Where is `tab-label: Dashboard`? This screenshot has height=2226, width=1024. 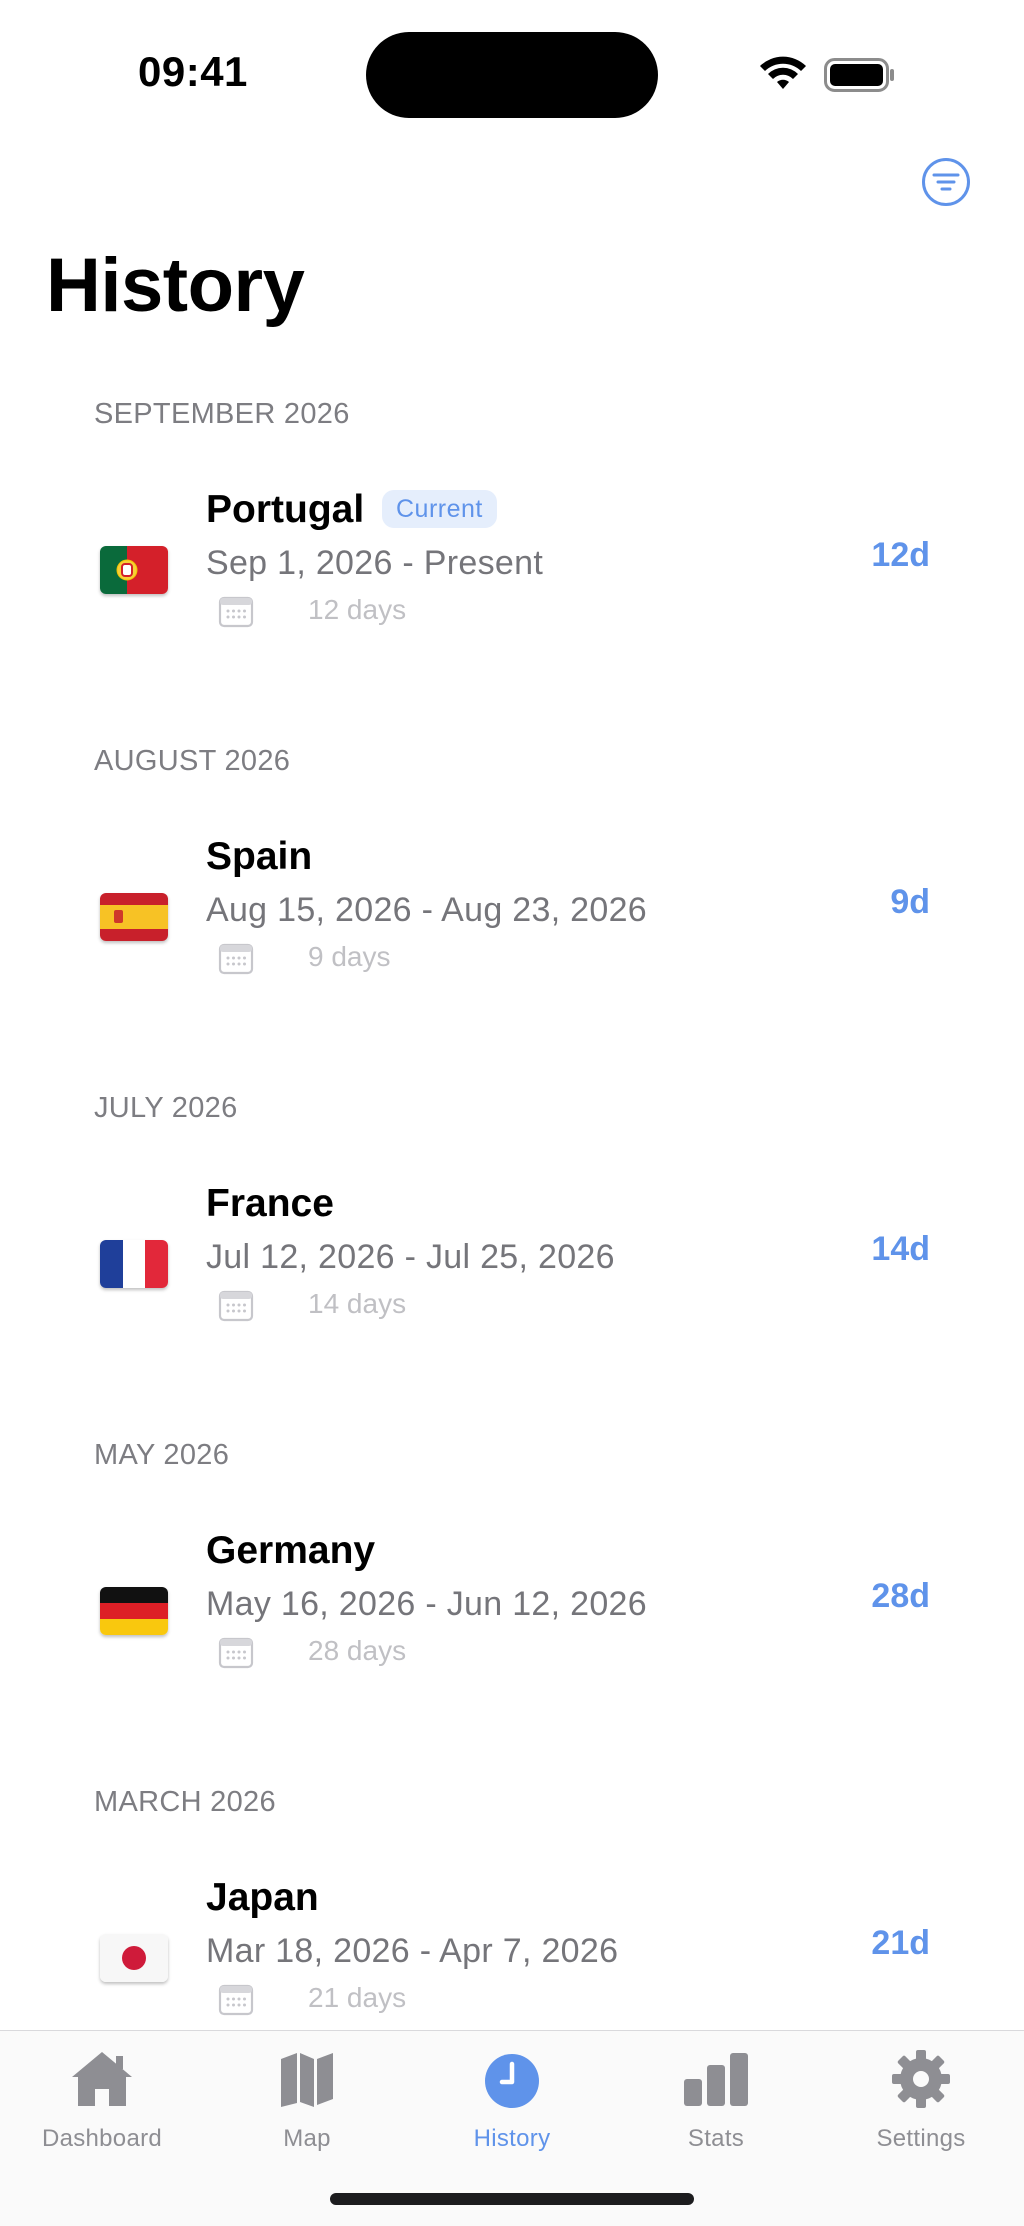 tab-label: Dashboard is located at coordinates (102, 2138).